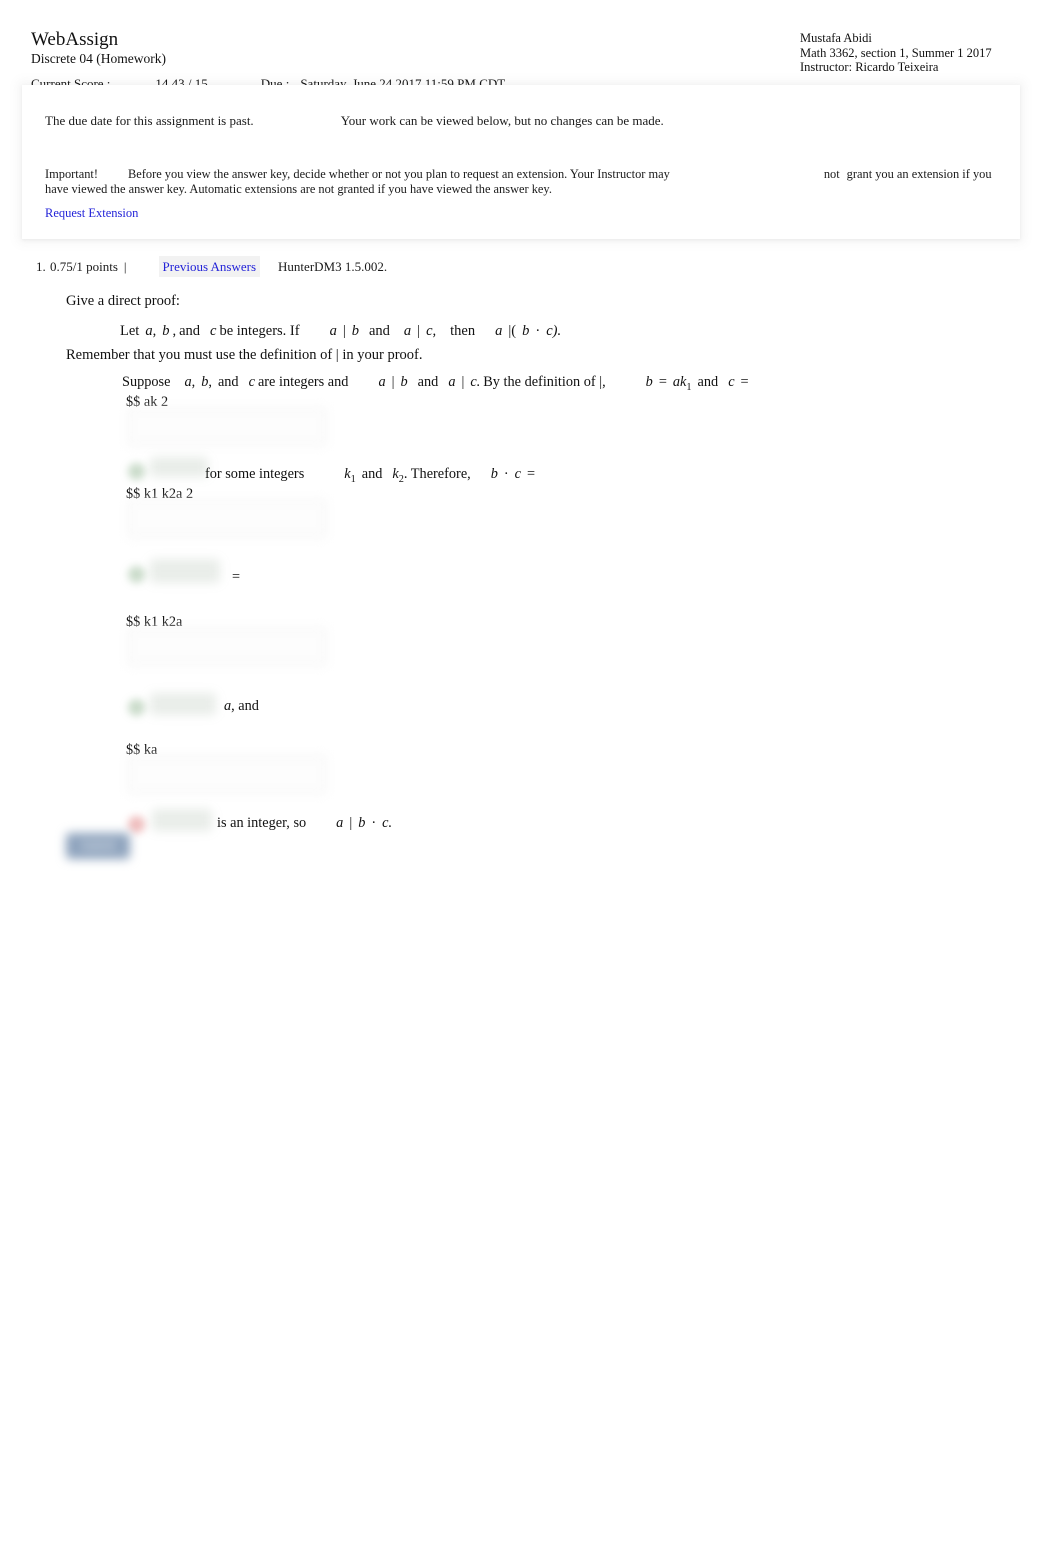  Describe the element at coordinates (41, 266) in the screenshot. I see `question-number: 1.` at that location.